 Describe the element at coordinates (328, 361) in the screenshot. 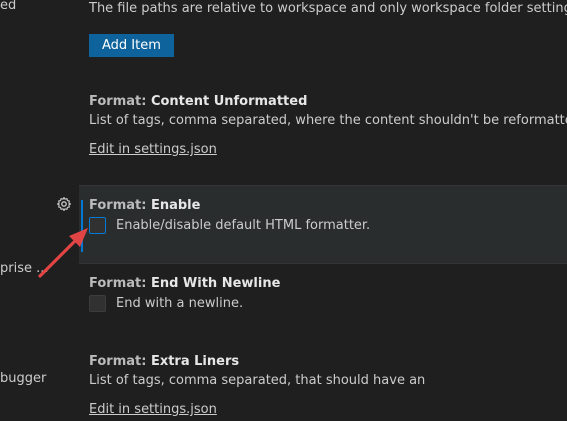

I see `setting-title: Format: Extra Liners` at that location.